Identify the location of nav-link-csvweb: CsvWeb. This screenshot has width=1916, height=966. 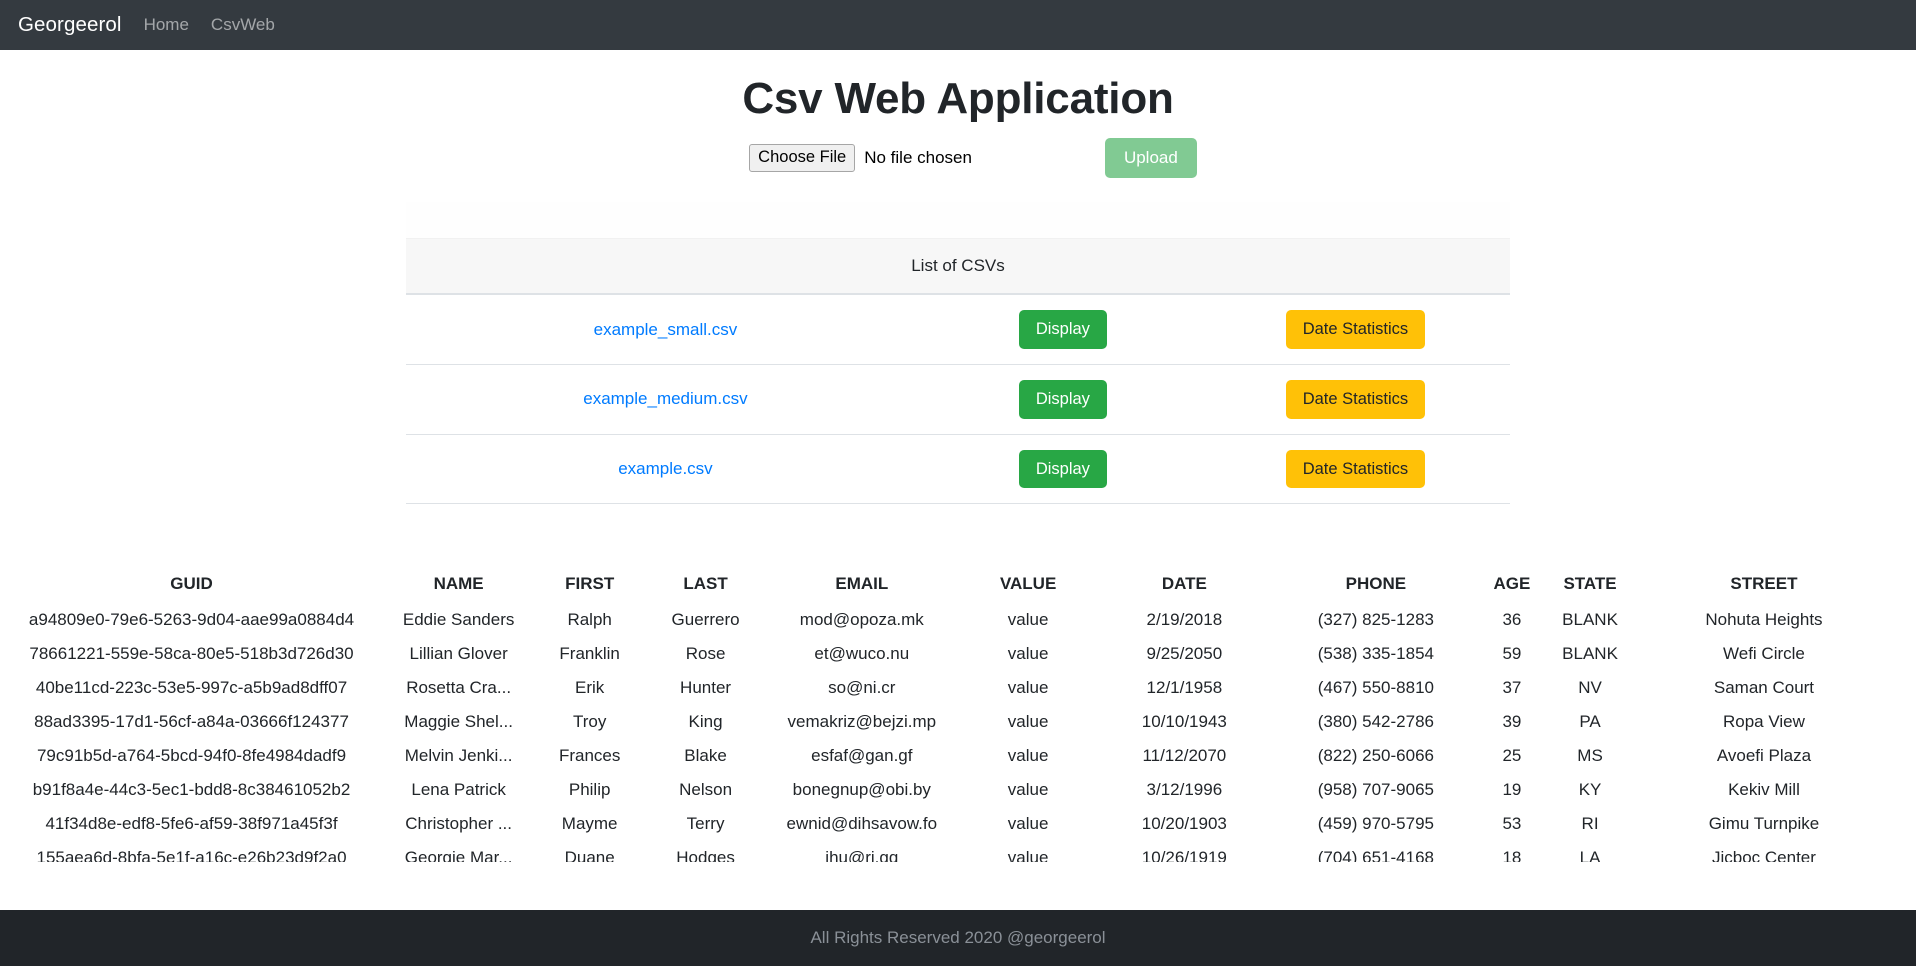
(243, 25).